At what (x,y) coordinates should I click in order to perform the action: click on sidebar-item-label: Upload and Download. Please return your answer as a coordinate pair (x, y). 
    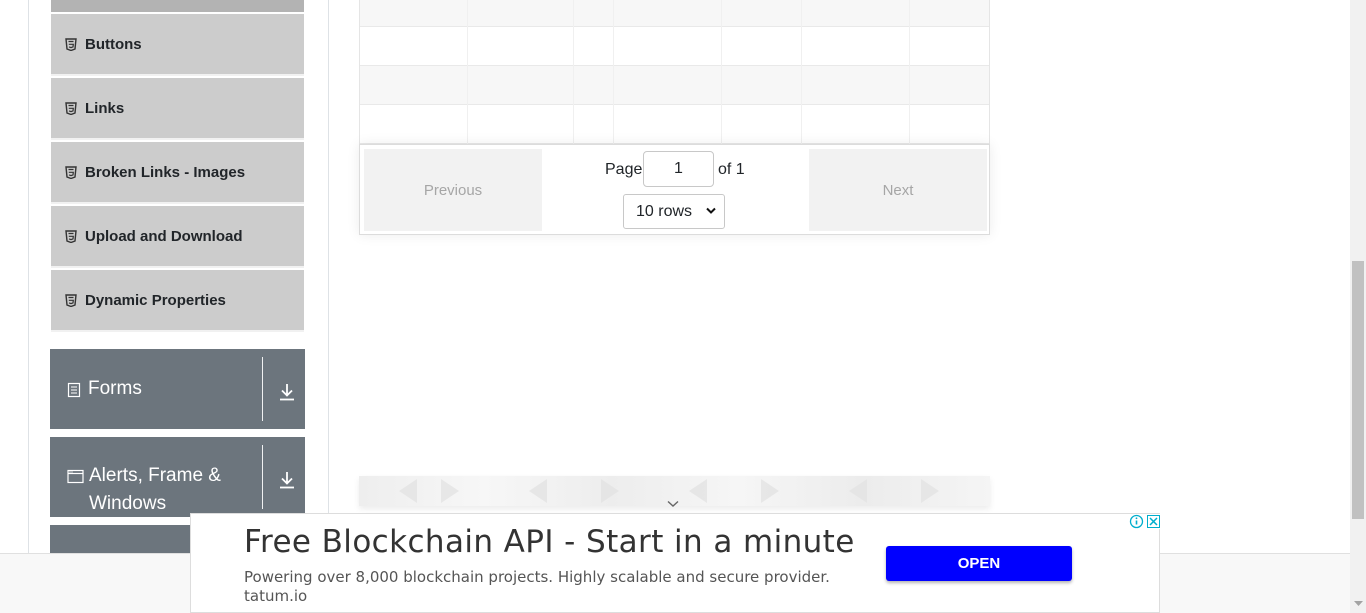
    Looking at the image, I should click on (164, 236).